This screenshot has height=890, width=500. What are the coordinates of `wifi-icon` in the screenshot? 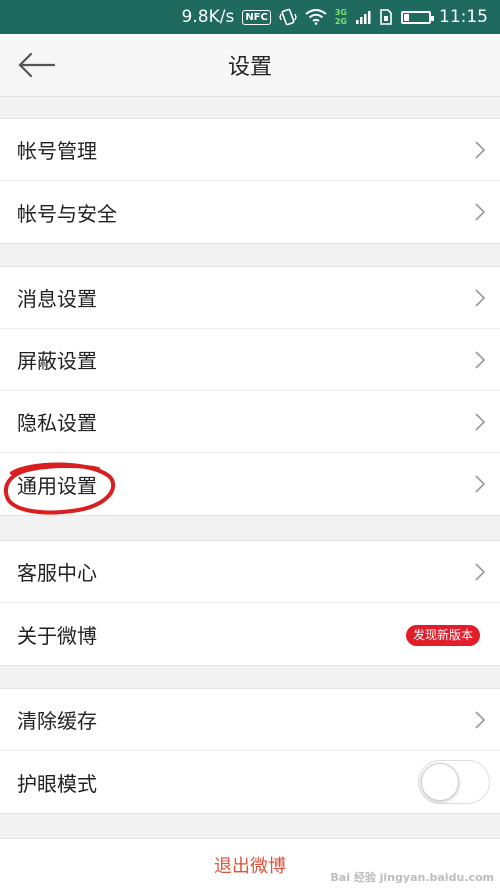 It's located at (316, 17).